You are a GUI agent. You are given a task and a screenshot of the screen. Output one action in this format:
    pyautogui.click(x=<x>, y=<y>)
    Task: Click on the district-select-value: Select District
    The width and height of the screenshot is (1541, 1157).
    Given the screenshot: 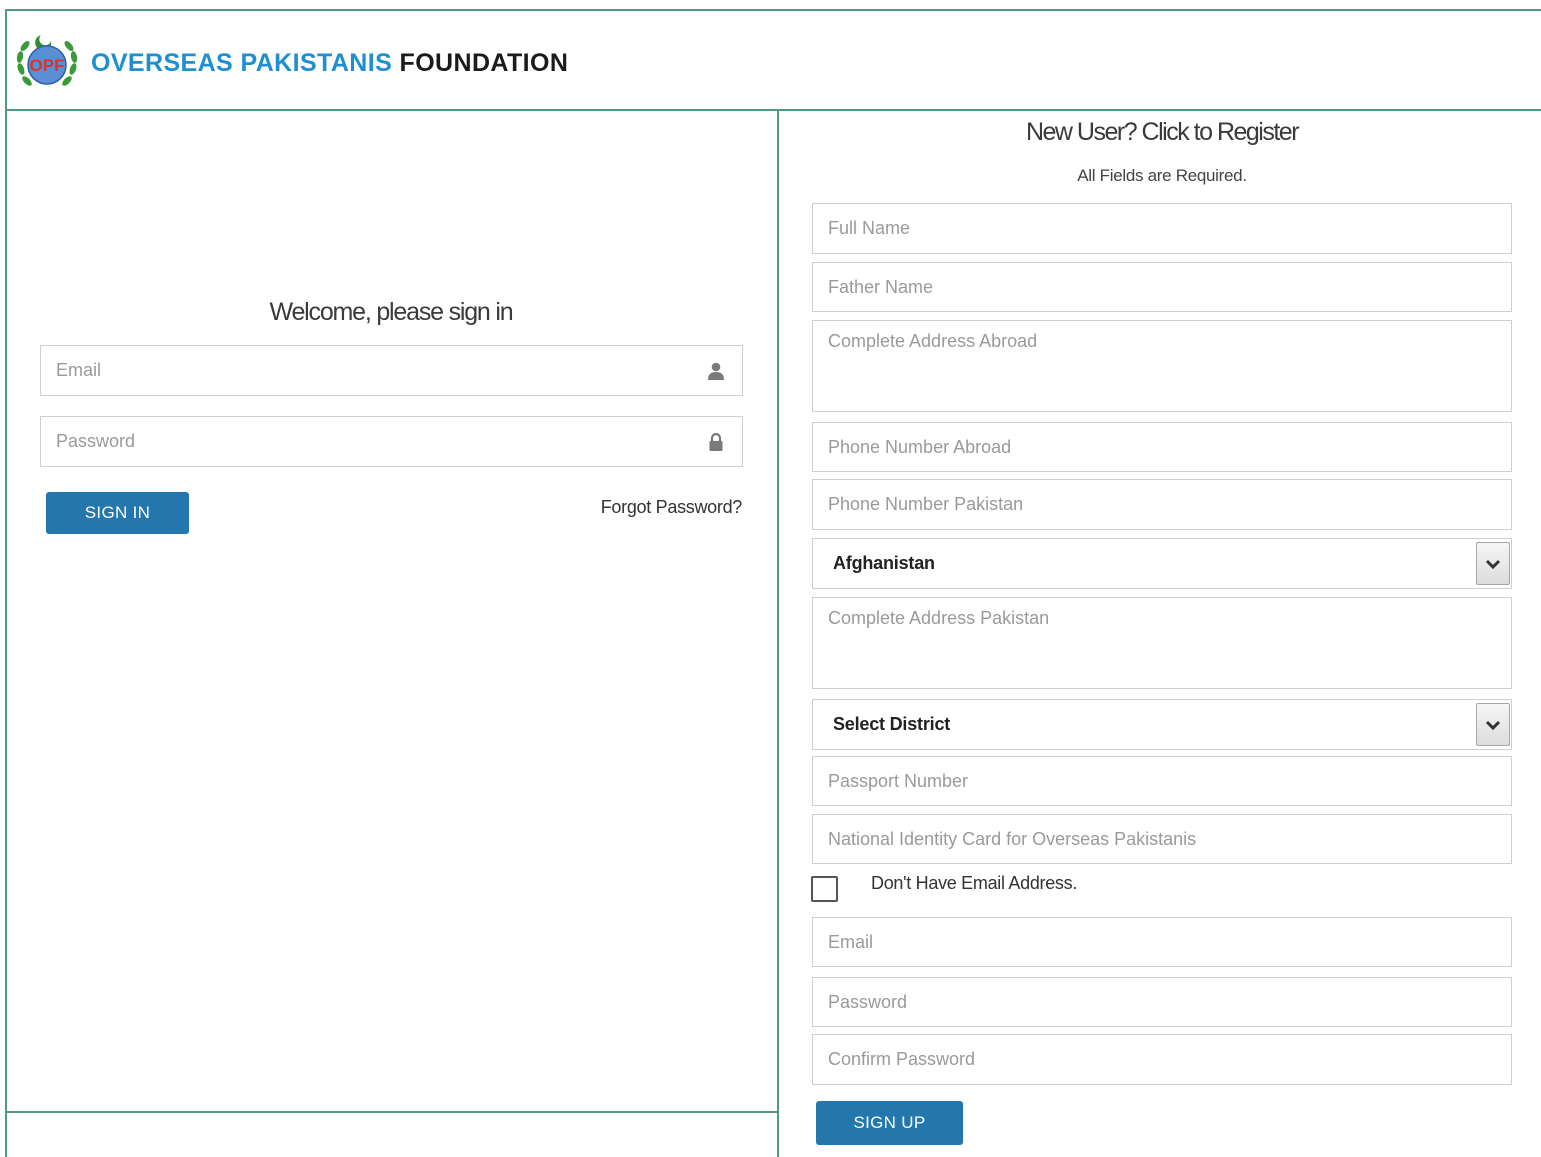 What is the action you would take?
    pyautogui.click(x=892, y=724)
    